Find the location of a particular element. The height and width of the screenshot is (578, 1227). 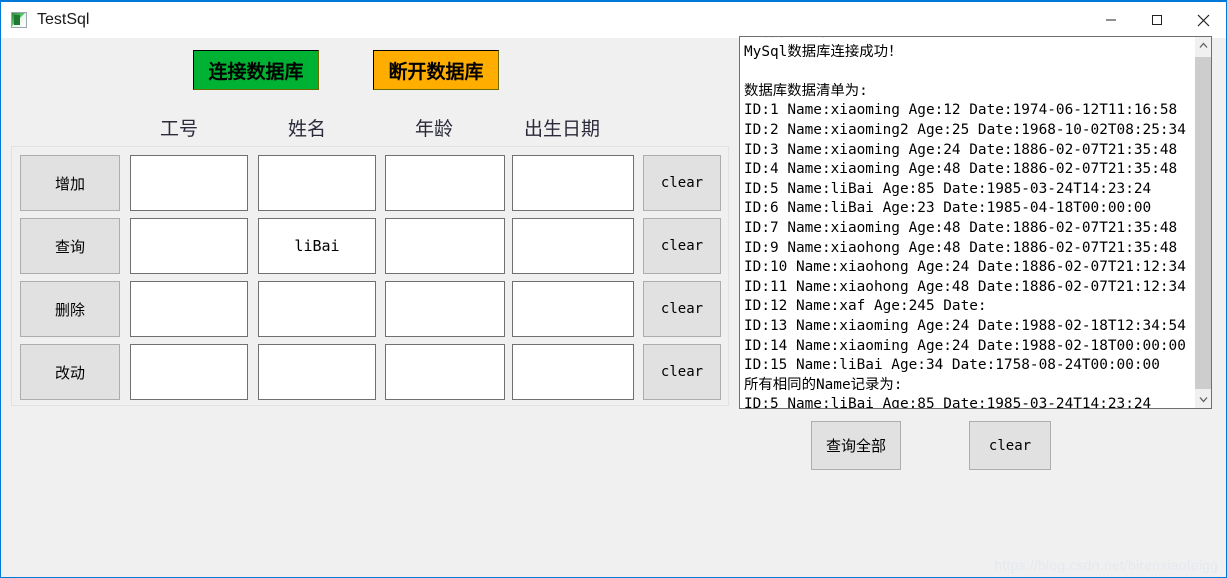

close-button is located at coordinates (1203, 20).